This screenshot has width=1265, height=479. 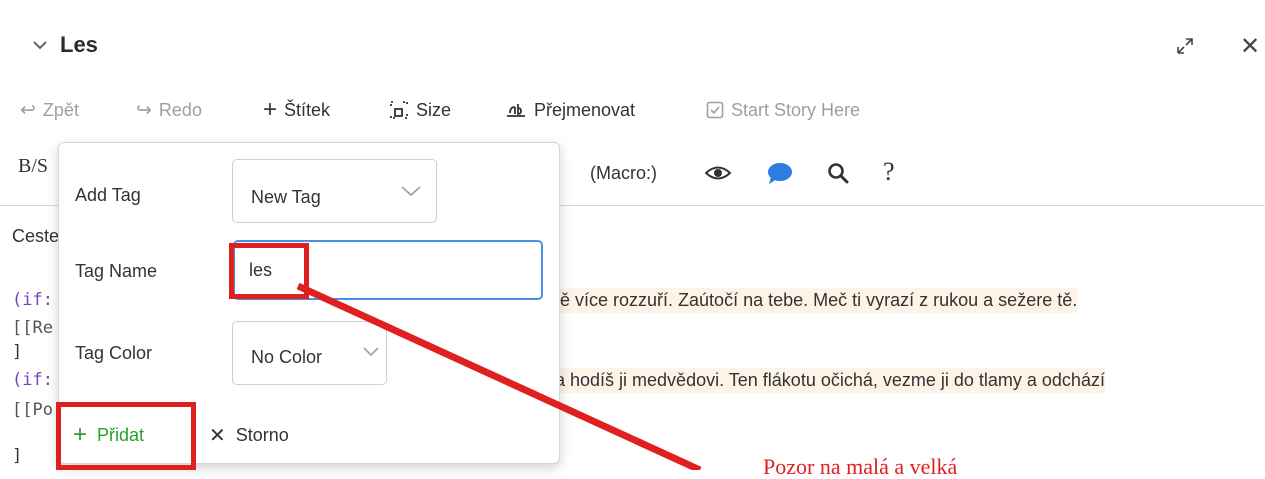 What do you see at coordinates (499, 376) in the screenshot?
I see `annotation-arrow` at bounding box center [499, 376].